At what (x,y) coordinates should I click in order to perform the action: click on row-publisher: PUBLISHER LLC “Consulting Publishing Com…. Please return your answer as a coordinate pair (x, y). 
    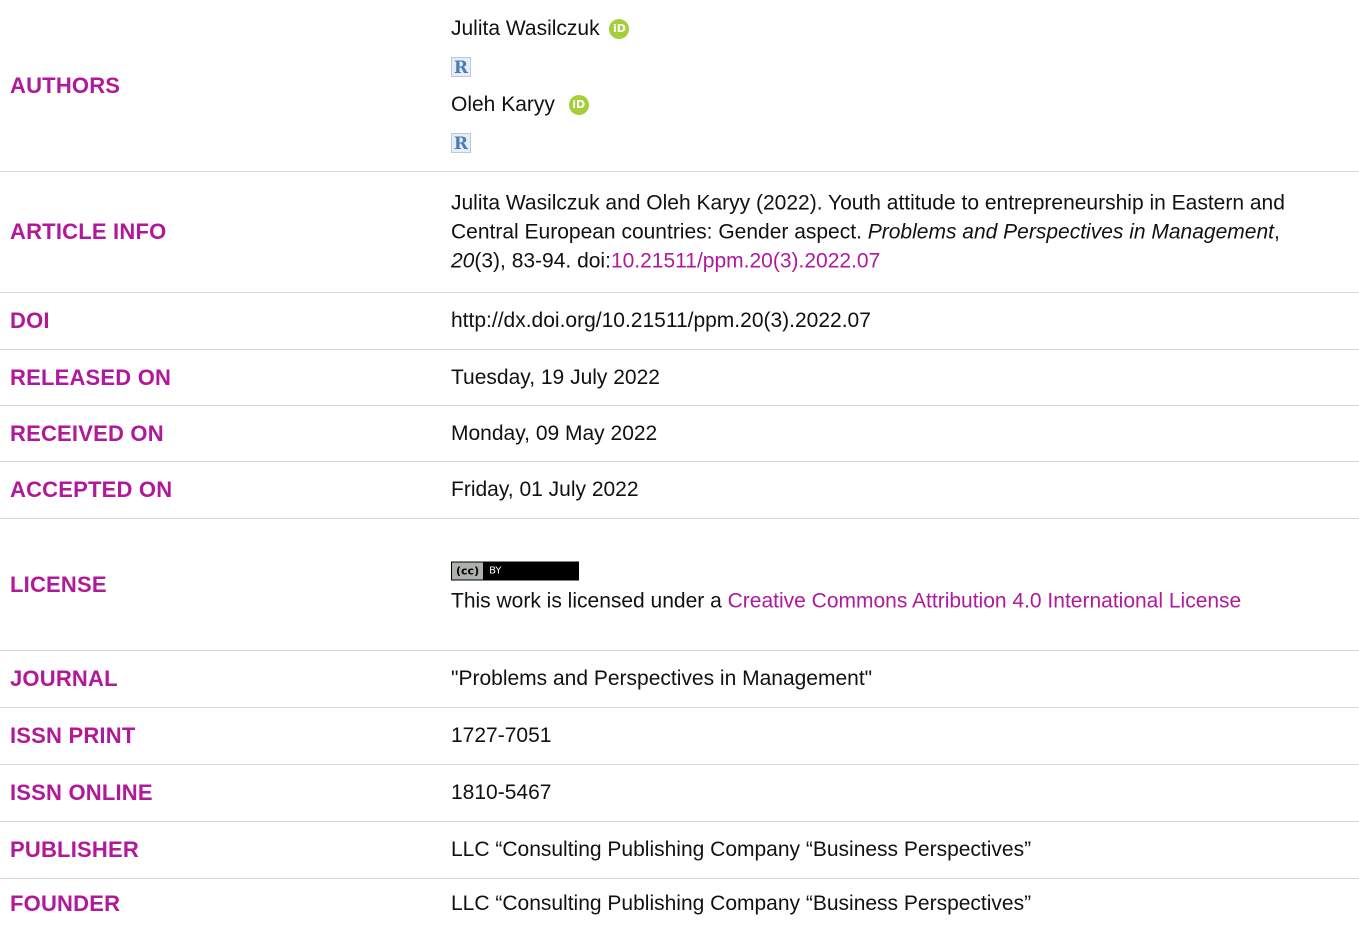
    Looking at the image, I should click on (679, 850).